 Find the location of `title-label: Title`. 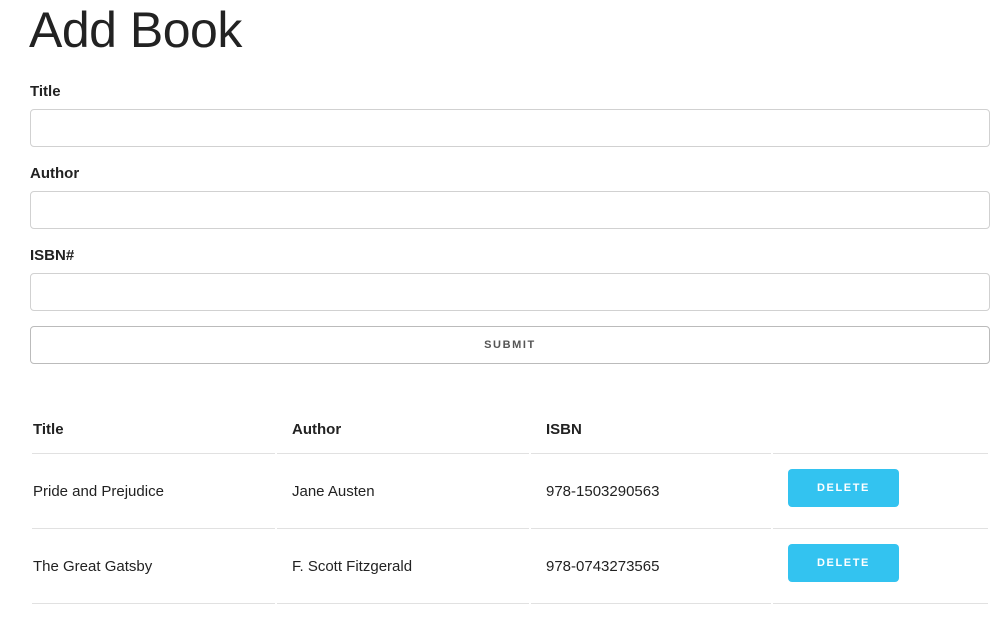

title-label: Title is located at coordinates (45, 91).